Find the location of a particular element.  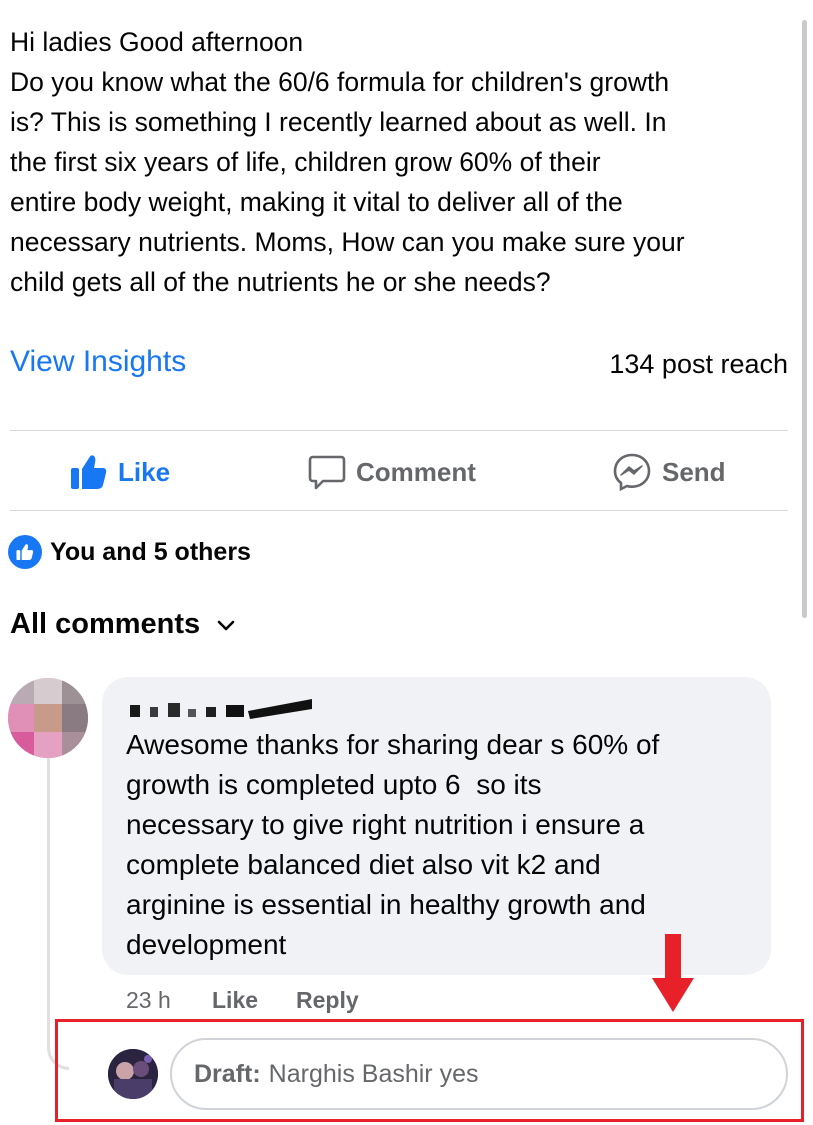

comment-reply-button: Reply is located at coordinates (327, 1000).